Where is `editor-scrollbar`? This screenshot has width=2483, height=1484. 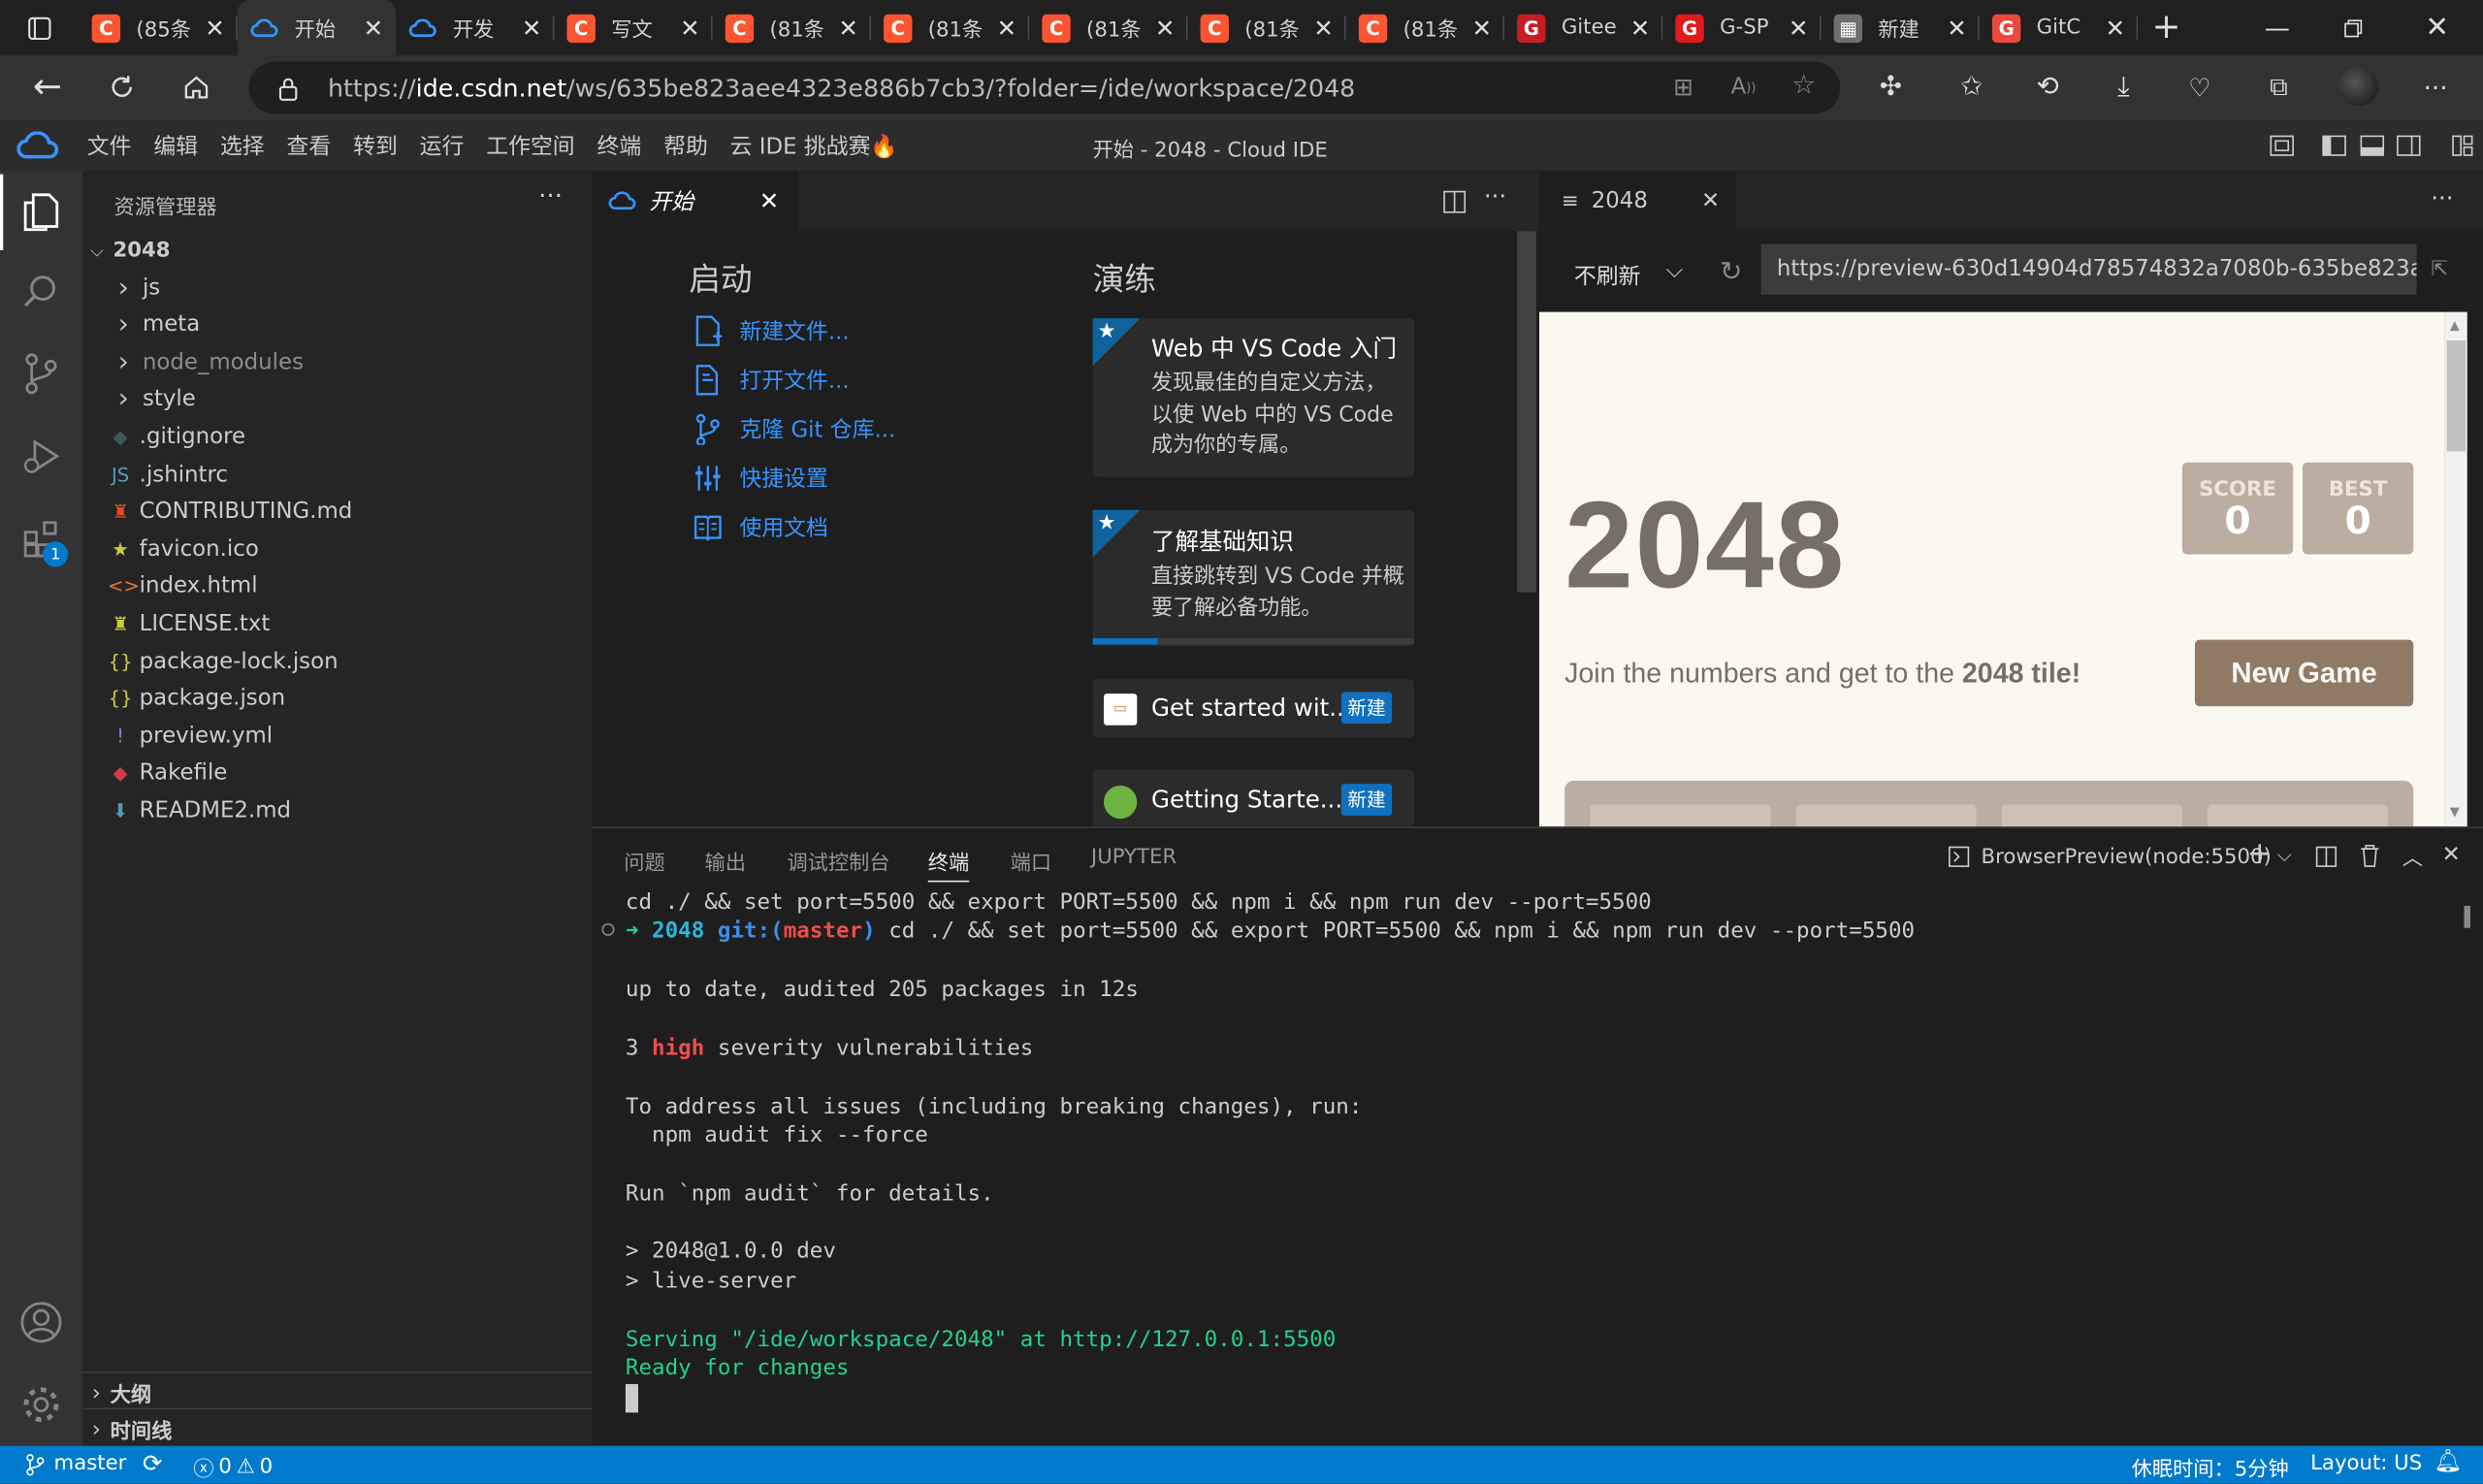
editor-scrollbar is located at coordinates (1527, 412).